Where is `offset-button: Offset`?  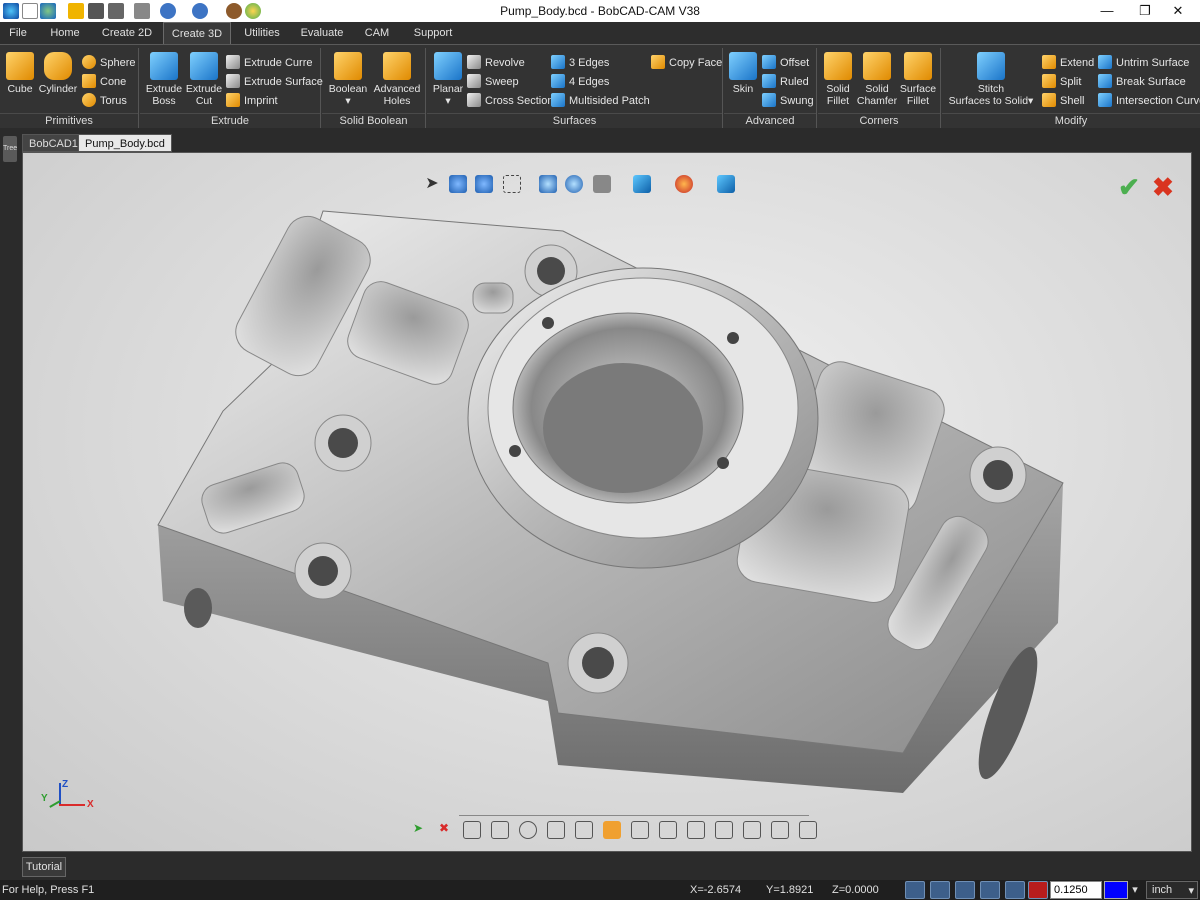
offset-button: Offset is located at coordinates (785, 63).